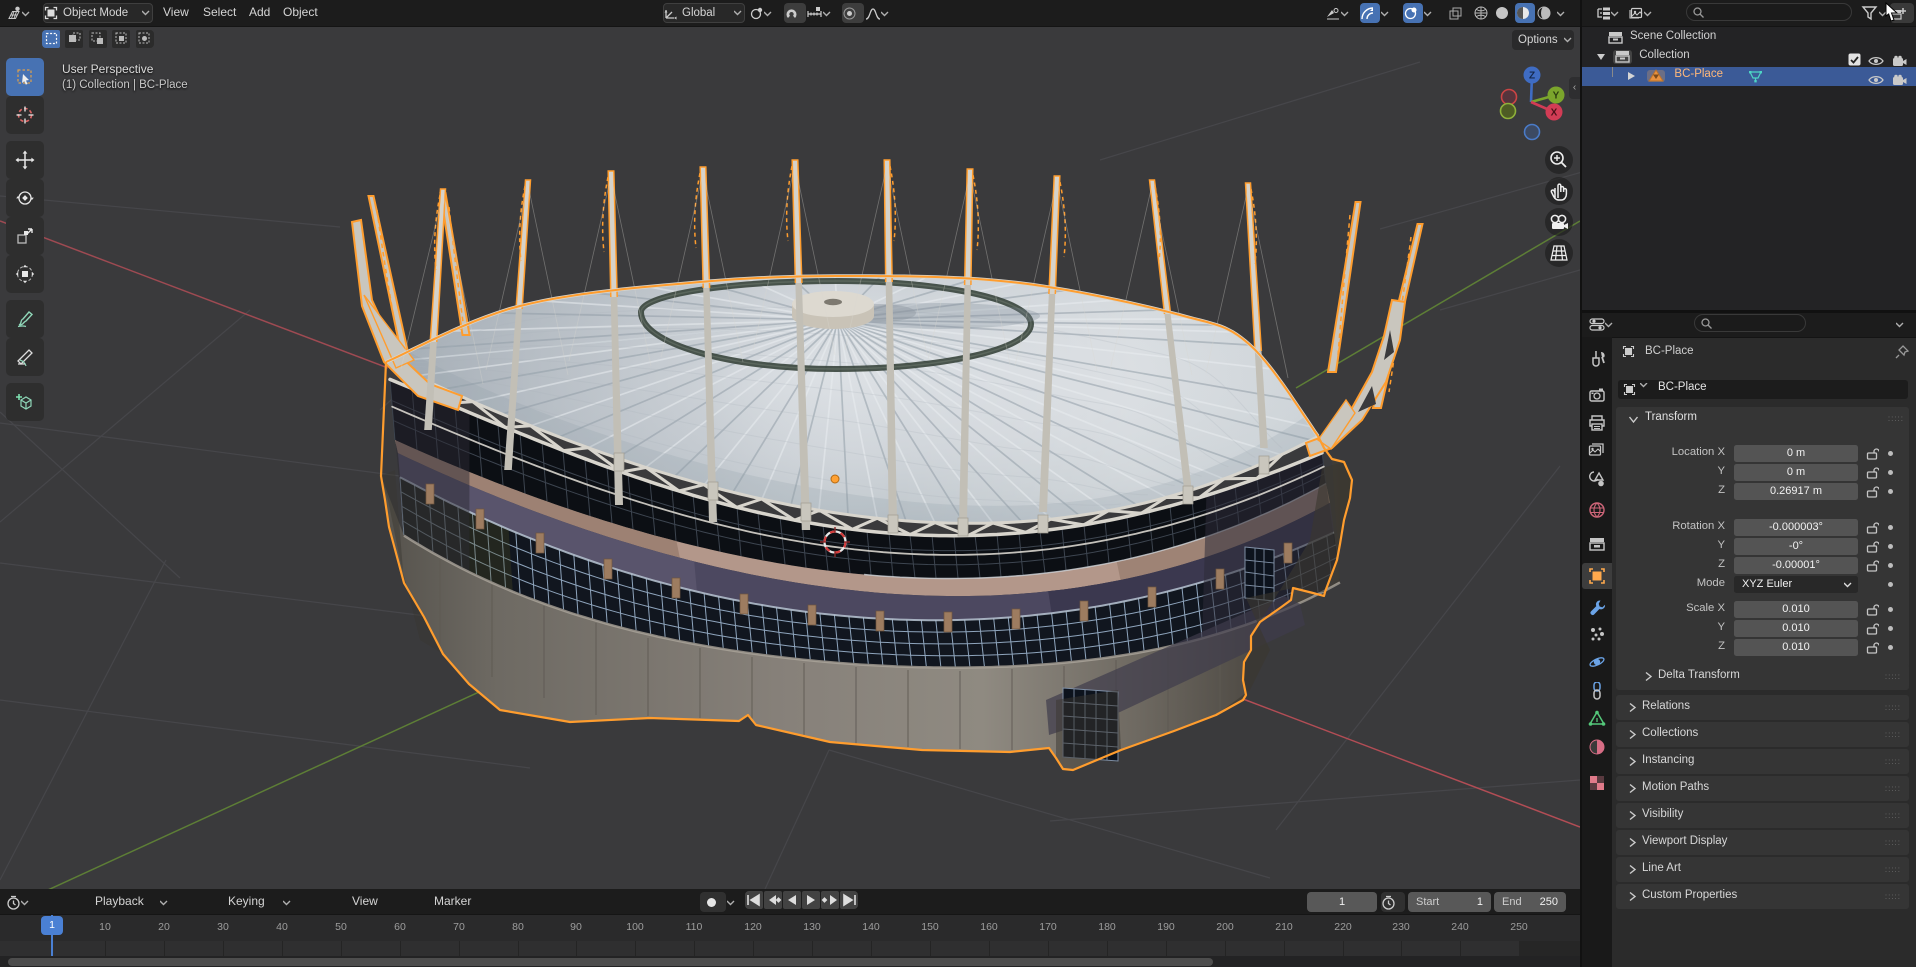 The image size is (1916, 967). I want to click on svg-text: Z, so click(1532, 76).